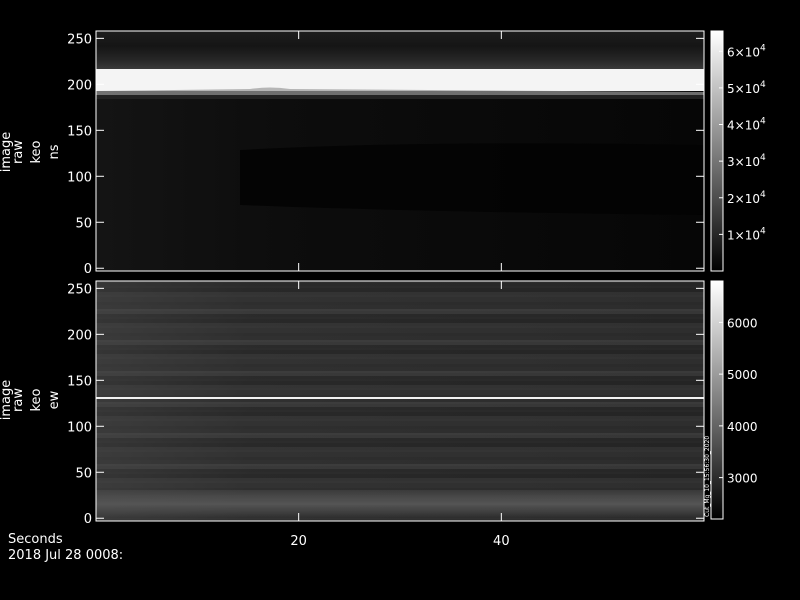 Image resolution: width=800 pixels, height=600 pixels. What do you see at coordinates (746, 51) in the screenshot?
I see `ns-colorbar-tick-label: 6×104` at bounding box center [746, 51].